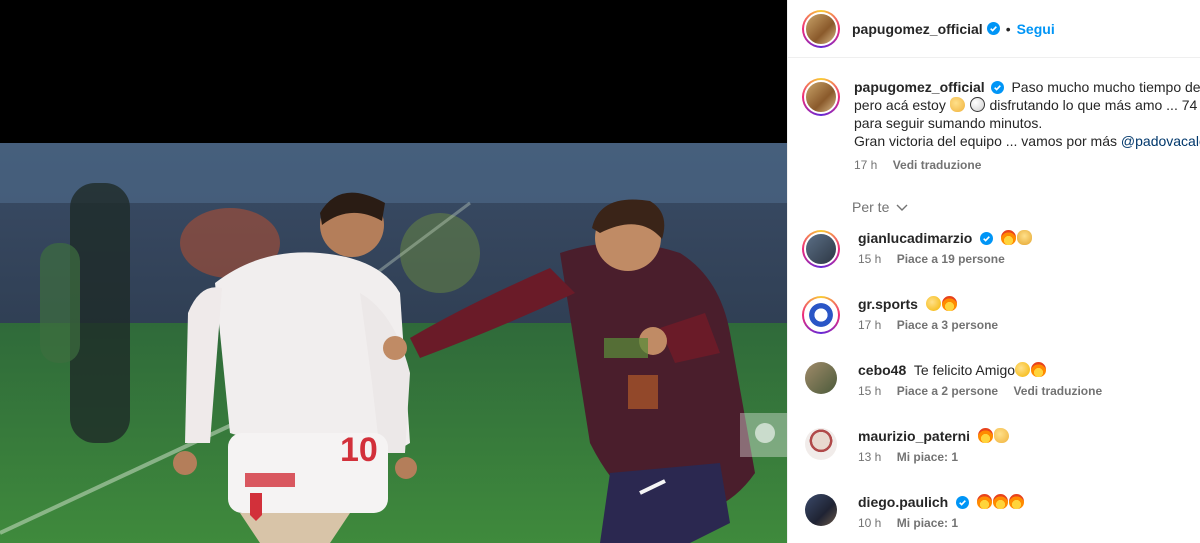 The image size is (1200, 543). What do you see at coordinates (1001, 517) in the screenshot?
I see `comment-item: diego.paulich 10 h Mi piace: 1` at bounding box center [1001, 517].